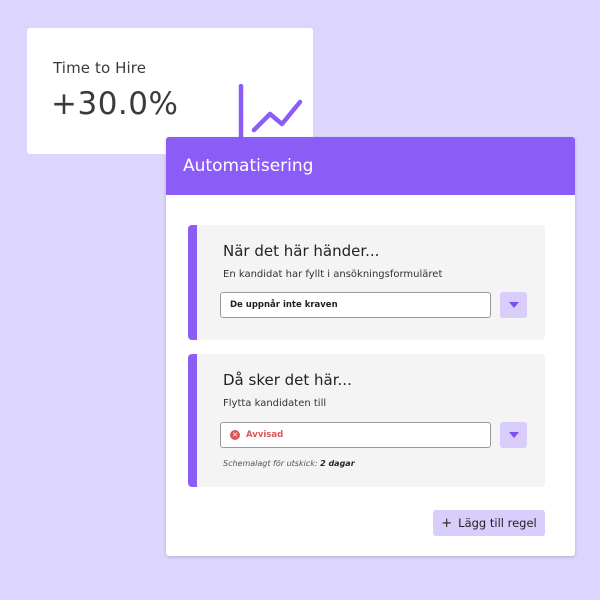 The image size is (600, 600). I want to click on trigger-dropdown-button, so click(513, 305).